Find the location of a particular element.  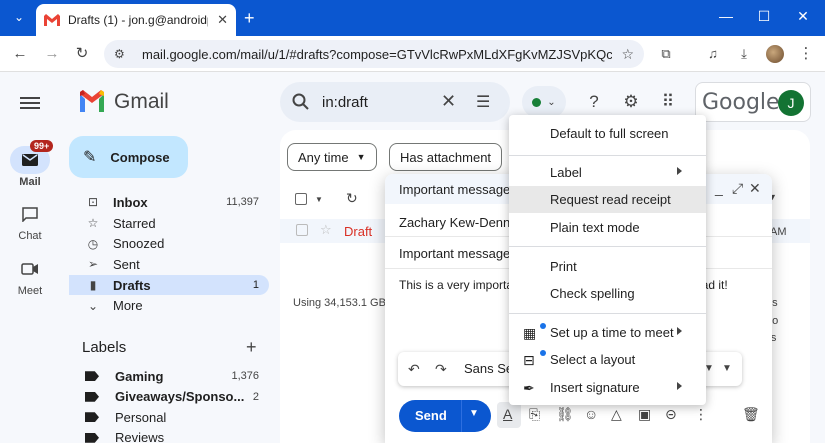

menu-item-plain-text-mode: Plain text mode is located at coordinates (607, 227).